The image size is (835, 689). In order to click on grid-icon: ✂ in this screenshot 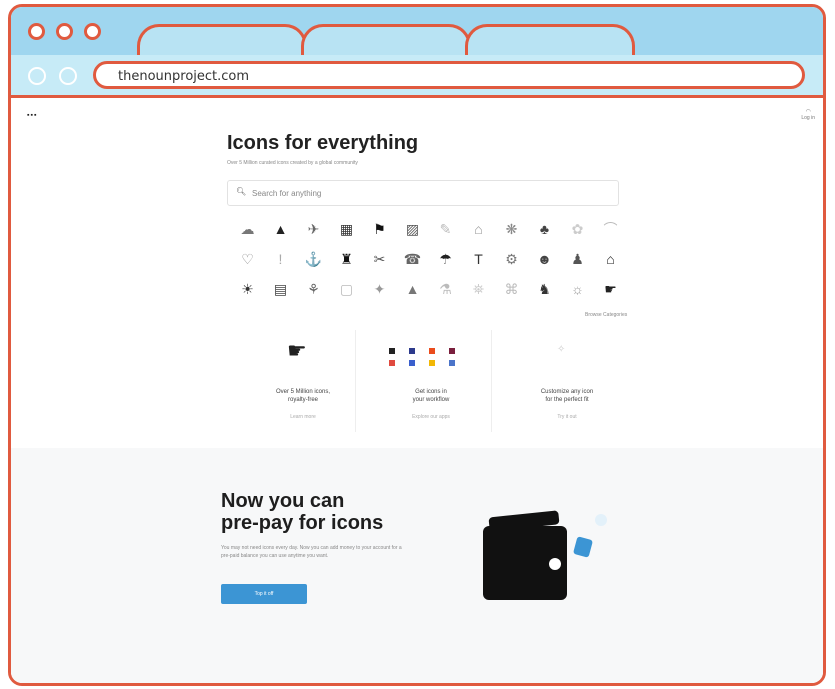, I will do `click(379, 259)`.